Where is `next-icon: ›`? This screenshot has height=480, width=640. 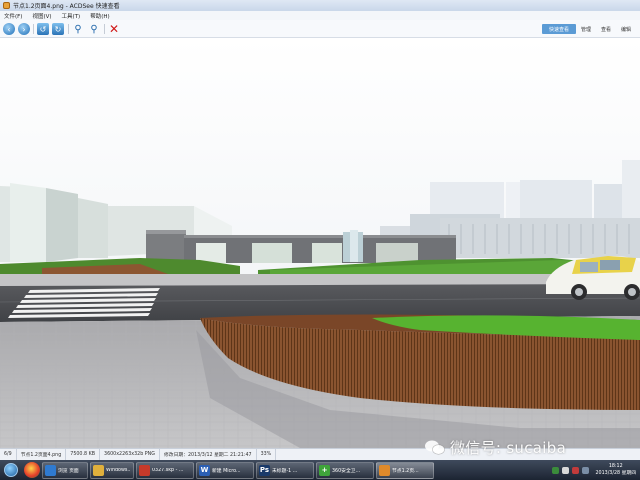
next-icon: › is located at coordinates (24, 29).